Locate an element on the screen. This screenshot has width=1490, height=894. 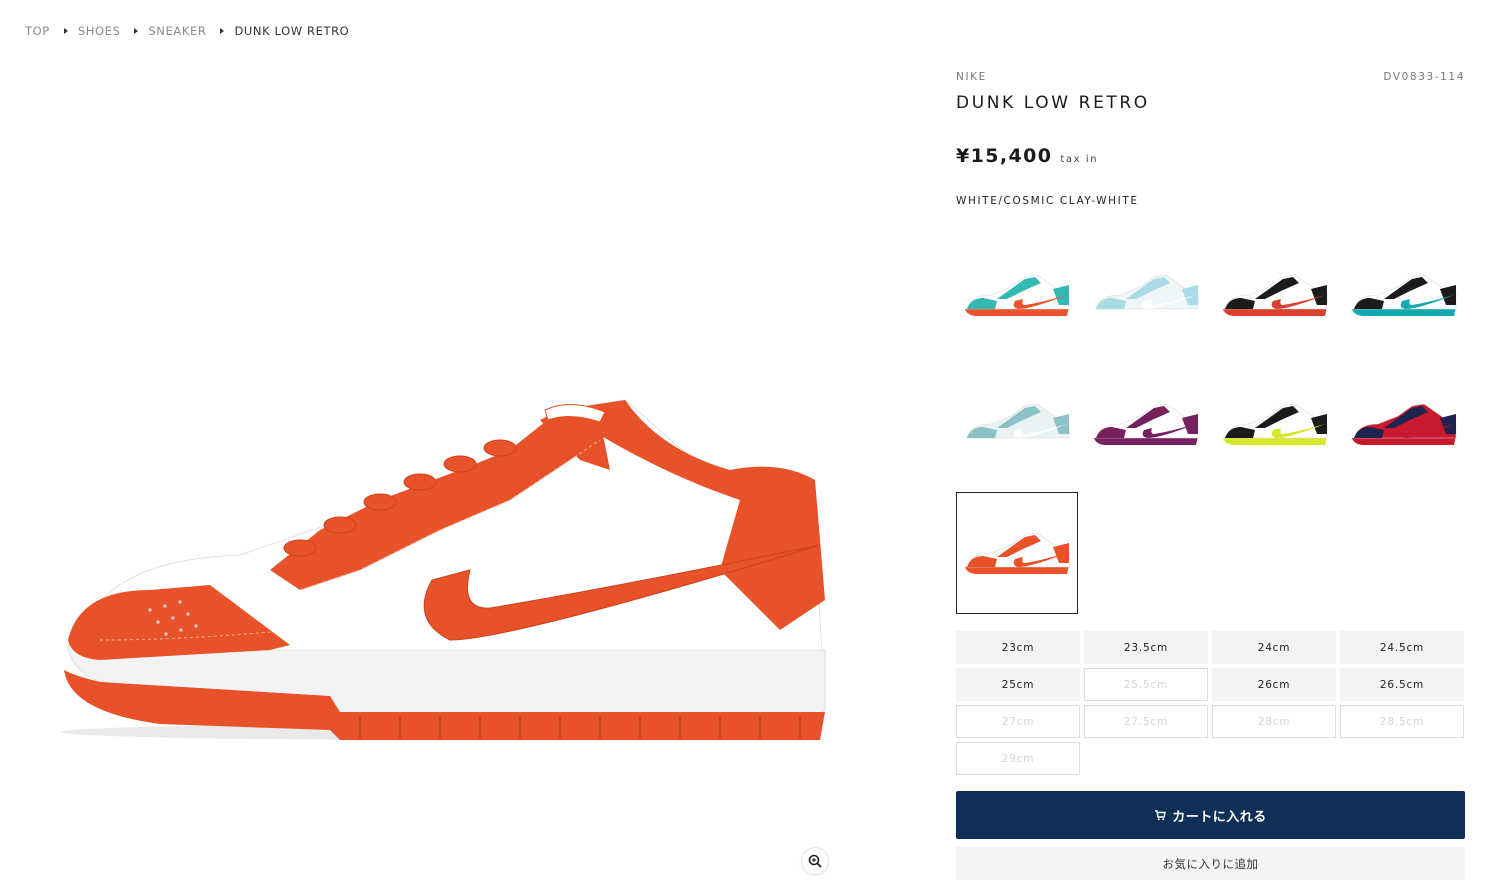
size-option-25cm: 25cm is located at coordinates (1018, 684).